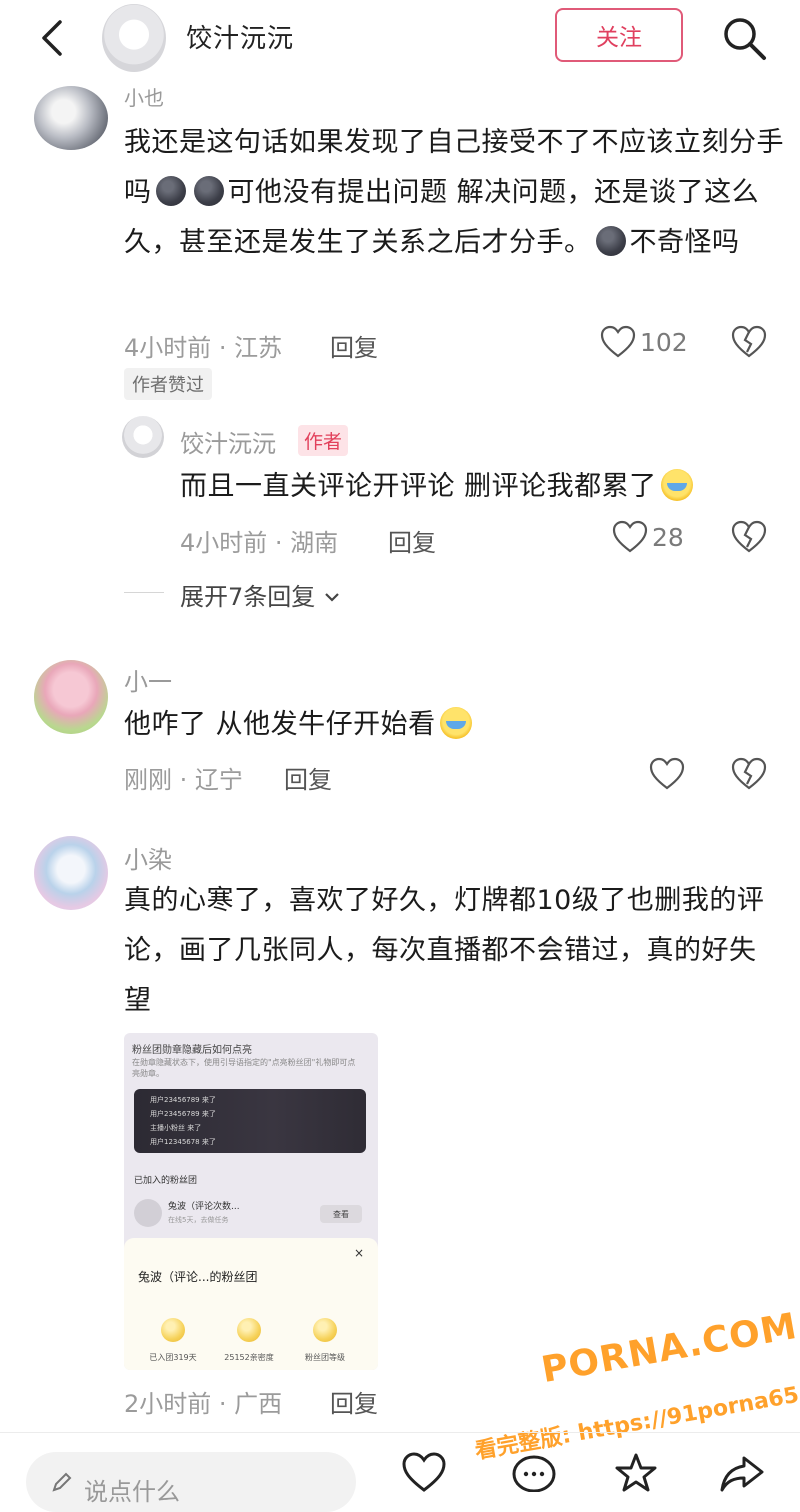 The height and width of the screenshot is (1512, 800). I want to click on pencil-icon, so click(62, 1482).